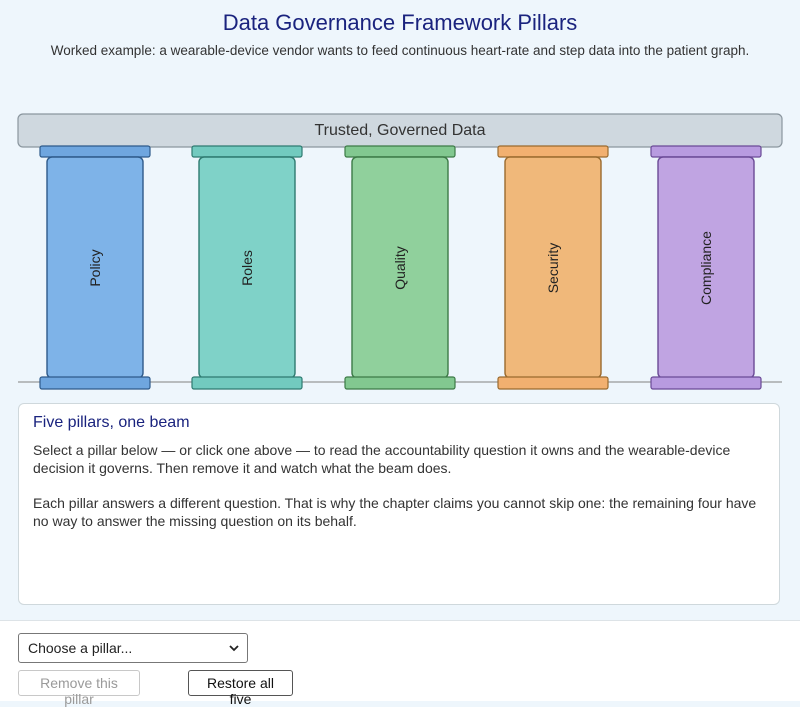  I want to click on pillar-label: Quality, so click(400, 268).